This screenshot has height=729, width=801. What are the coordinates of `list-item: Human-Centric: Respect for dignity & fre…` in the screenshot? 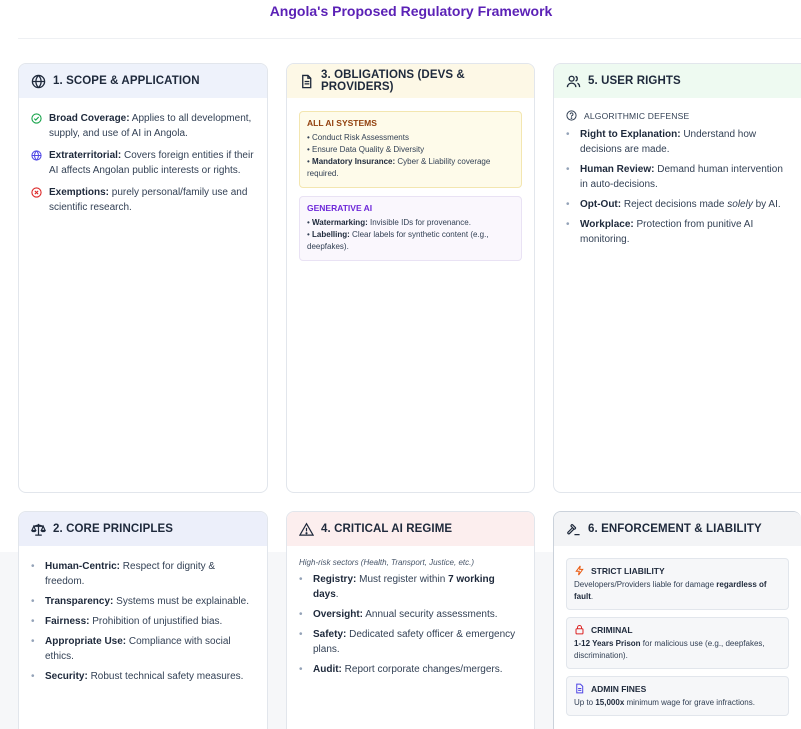 It's located at (143, 574).